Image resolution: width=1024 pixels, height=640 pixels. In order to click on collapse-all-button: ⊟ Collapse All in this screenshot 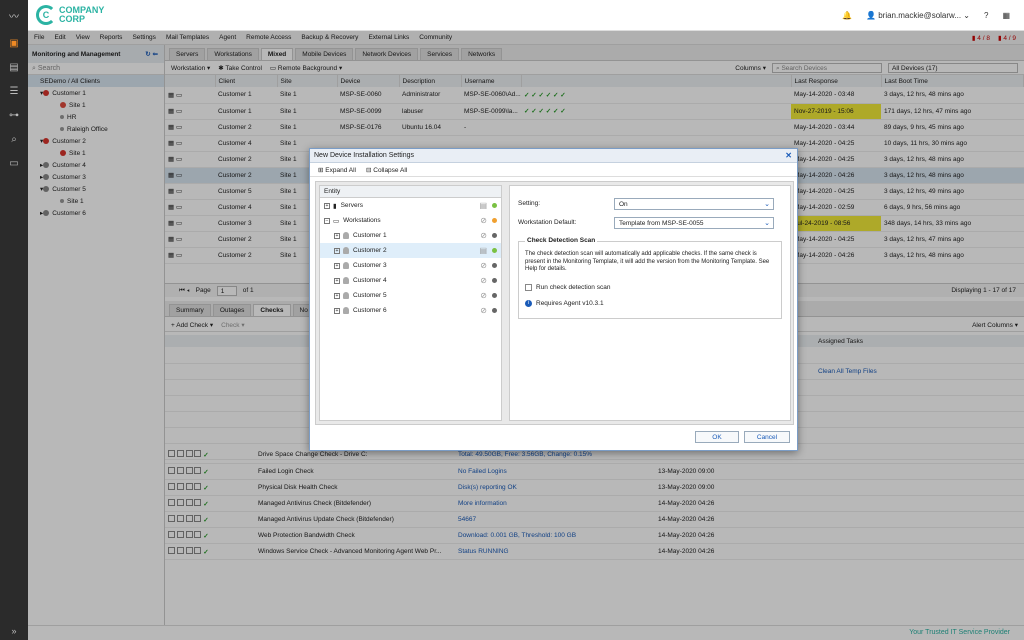, I will do `click(386, 170)`.